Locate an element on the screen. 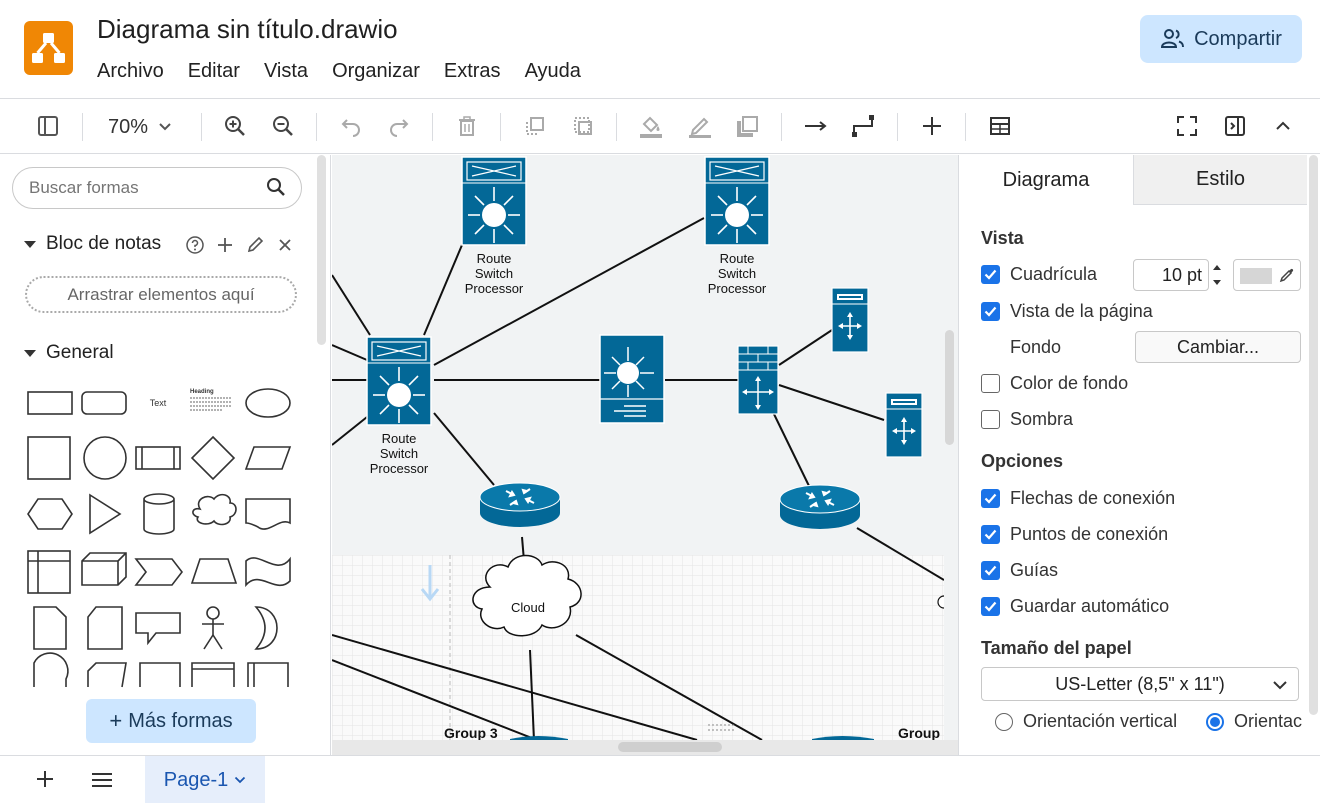 Image resolution: width=1320 pixels, height=803 pixels. document-title: Diagrama sin título.drawio is located at coordinates (247, 29).